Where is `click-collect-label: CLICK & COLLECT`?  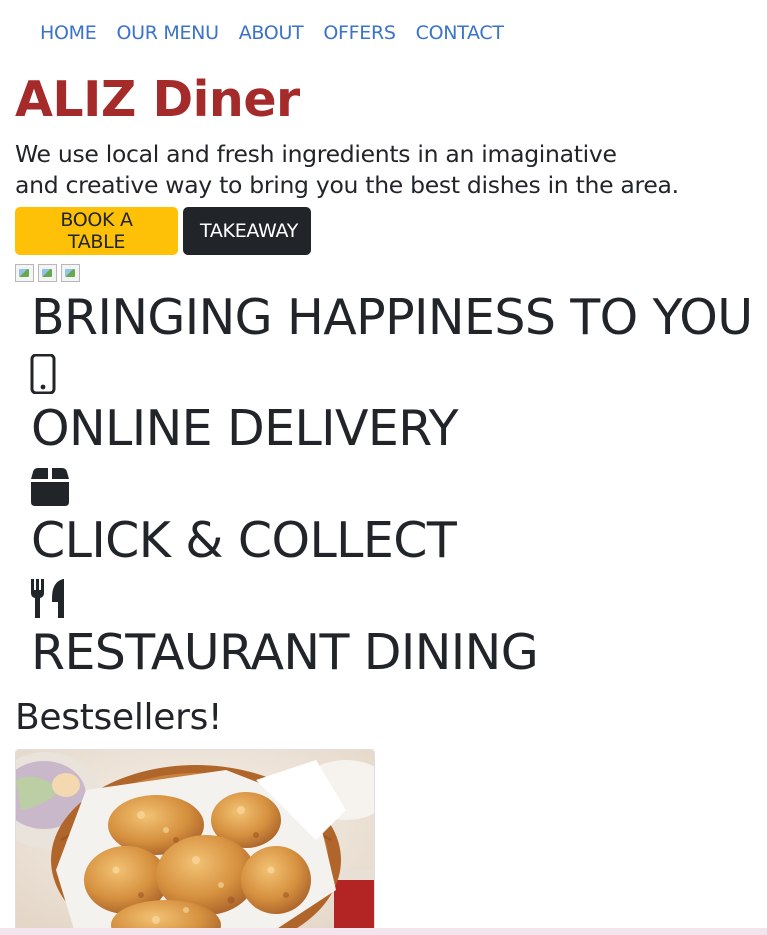 click-collect-label: CLICK & COLLECT is located at coordinates (244, 540).